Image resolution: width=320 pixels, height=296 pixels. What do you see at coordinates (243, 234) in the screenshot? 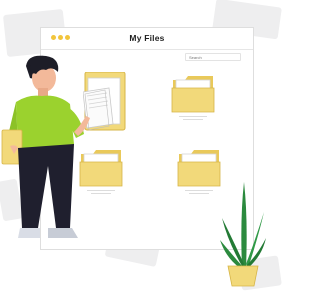
I see `plant-icon` at bounding box center [243, 234].